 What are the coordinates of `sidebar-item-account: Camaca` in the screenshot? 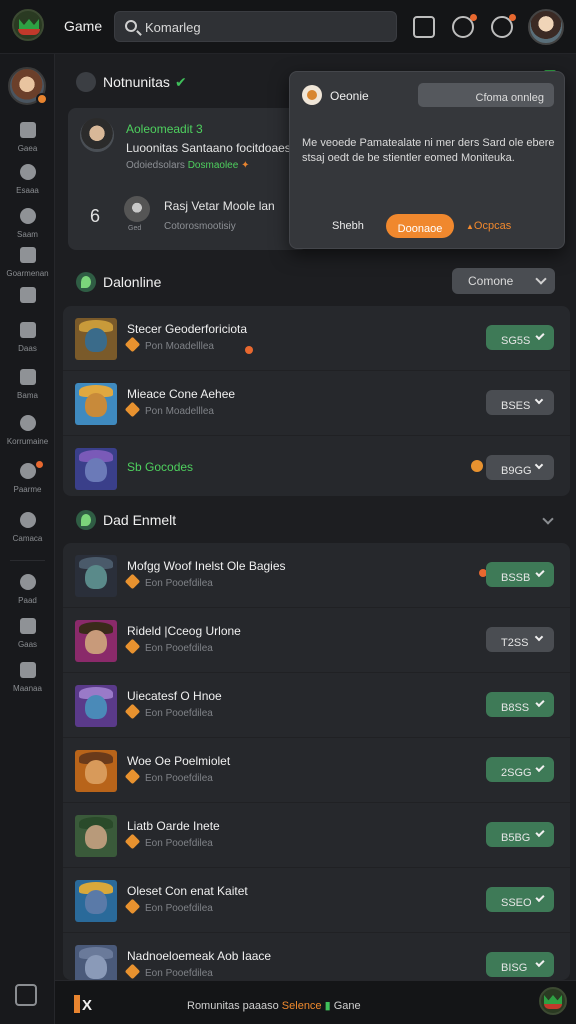 It's located at (27, 532).